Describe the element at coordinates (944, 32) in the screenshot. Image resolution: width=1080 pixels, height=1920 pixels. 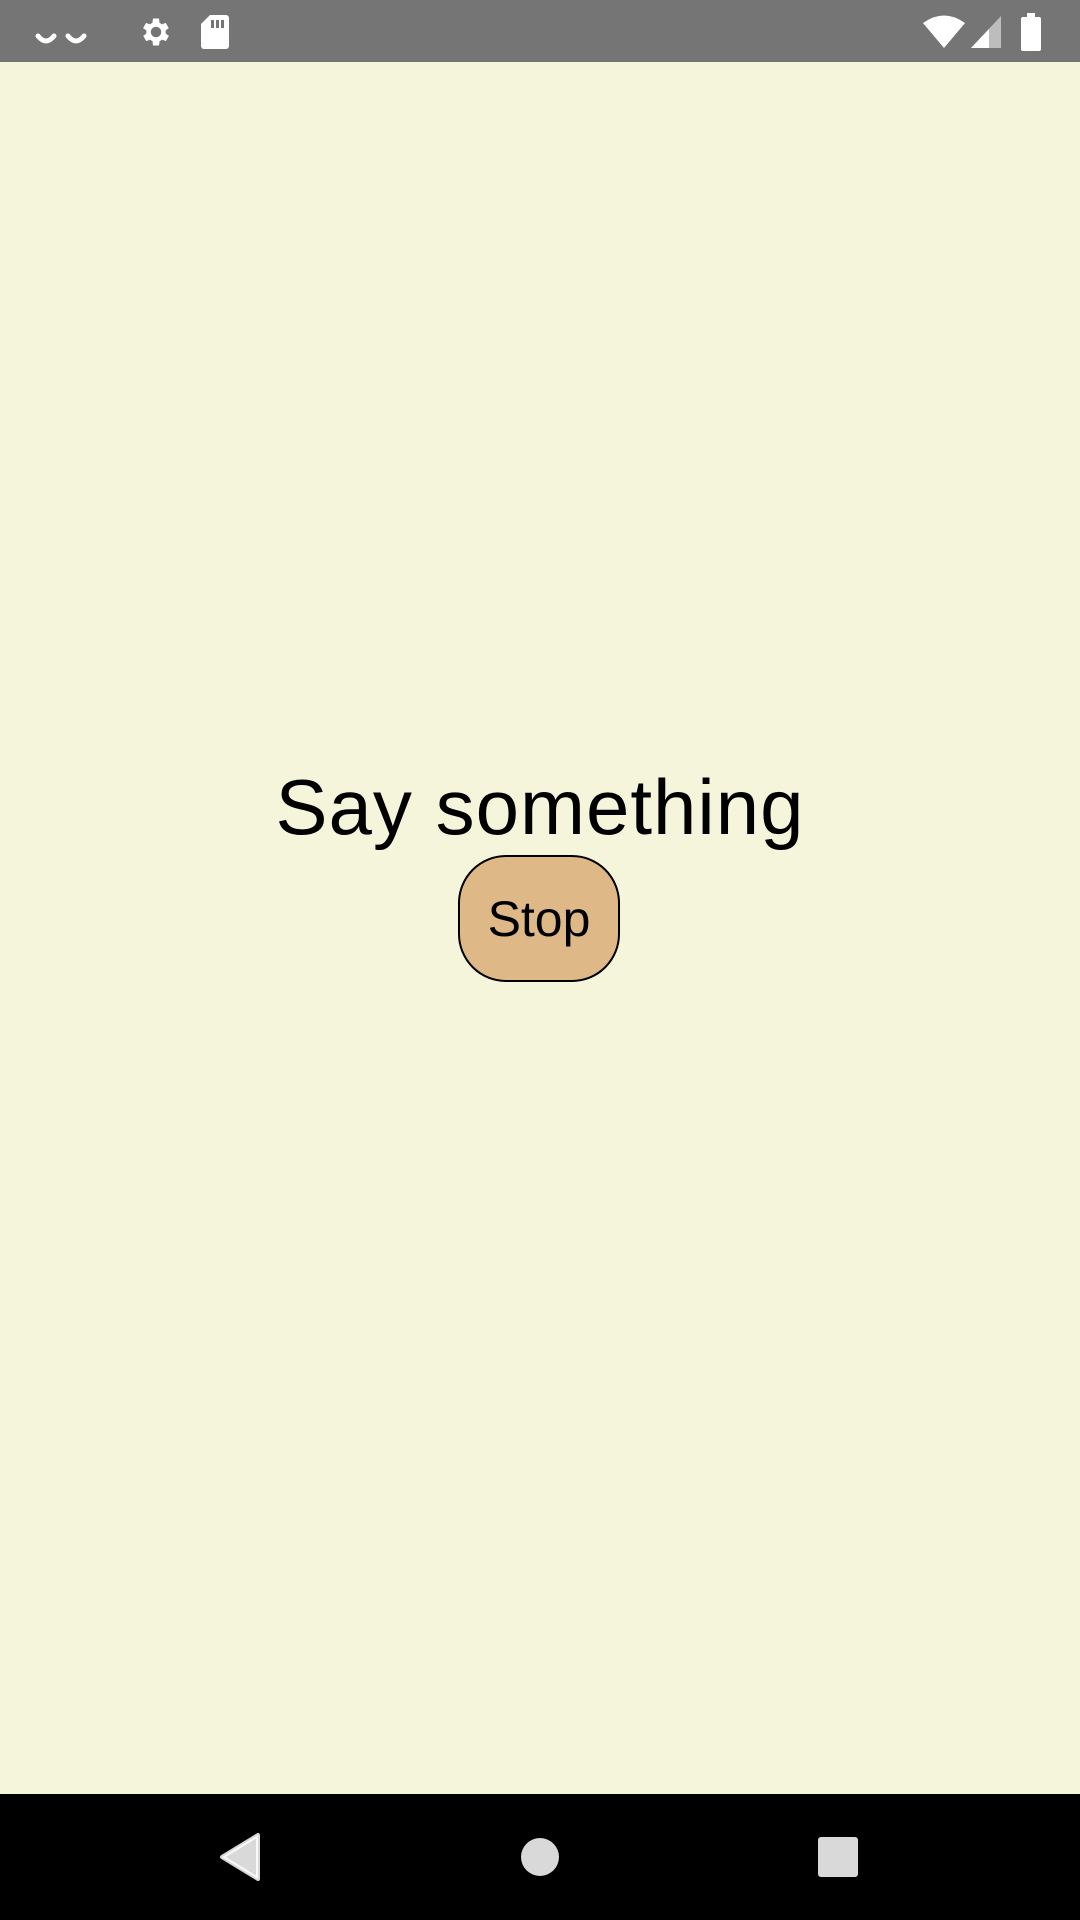
I see `wifi-icon` at that location.